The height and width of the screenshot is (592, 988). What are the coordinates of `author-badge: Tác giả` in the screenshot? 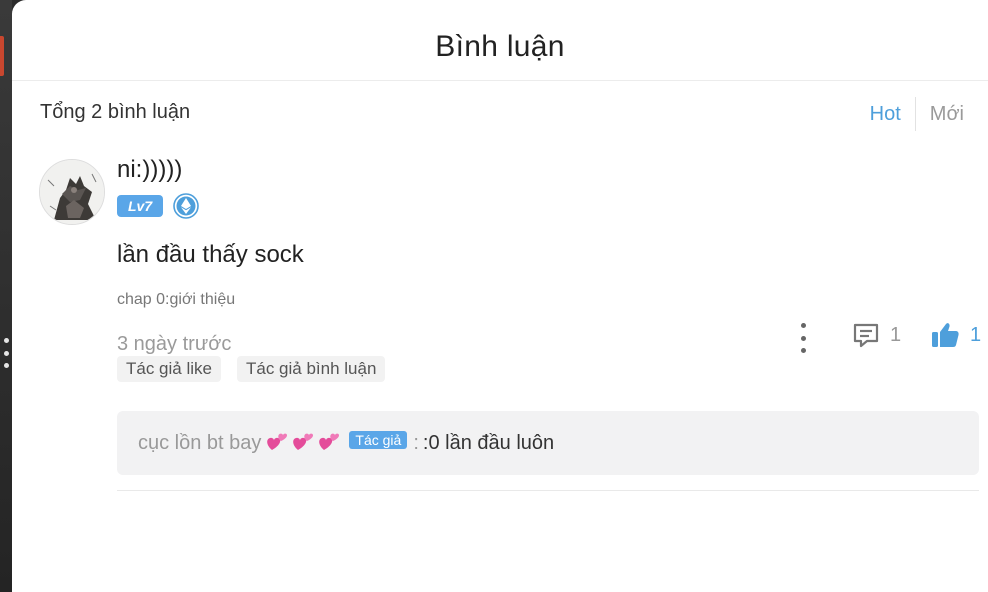 It's located at (378, 440).